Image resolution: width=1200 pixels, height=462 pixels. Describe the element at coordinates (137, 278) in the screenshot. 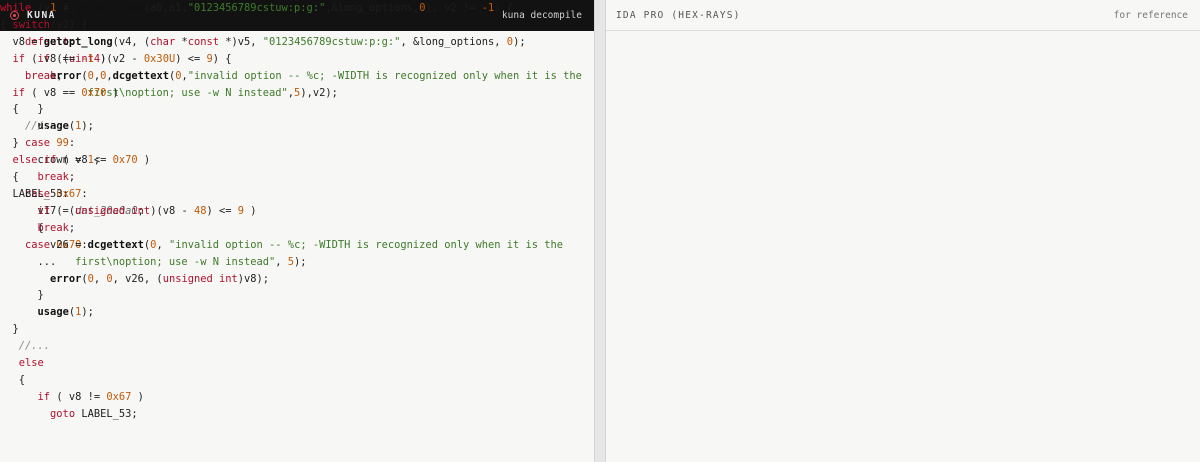

I see `code-token: , v26, (` at that location.